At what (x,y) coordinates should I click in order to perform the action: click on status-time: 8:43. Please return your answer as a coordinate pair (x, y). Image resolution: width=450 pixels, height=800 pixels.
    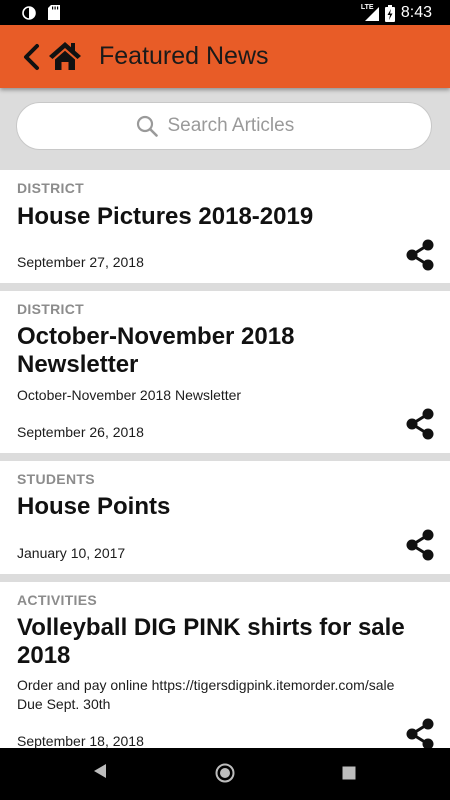
    Looking at the image, I should click on (416, 12).